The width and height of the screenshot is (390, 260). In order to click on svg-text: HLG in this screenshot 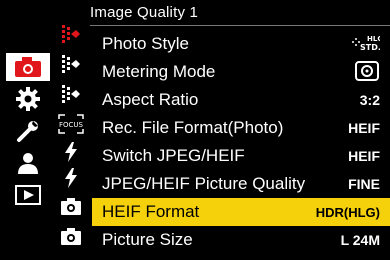, I will do `click(373, 39)`.